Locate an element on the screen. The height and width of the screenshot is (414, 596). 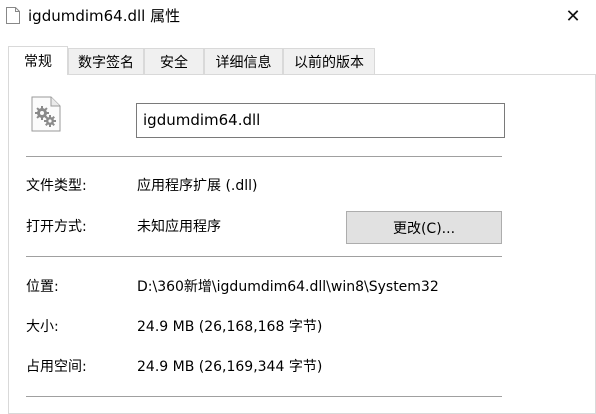
tab-digital-signatures: 数字签名 is located at coordinates (106, 61).